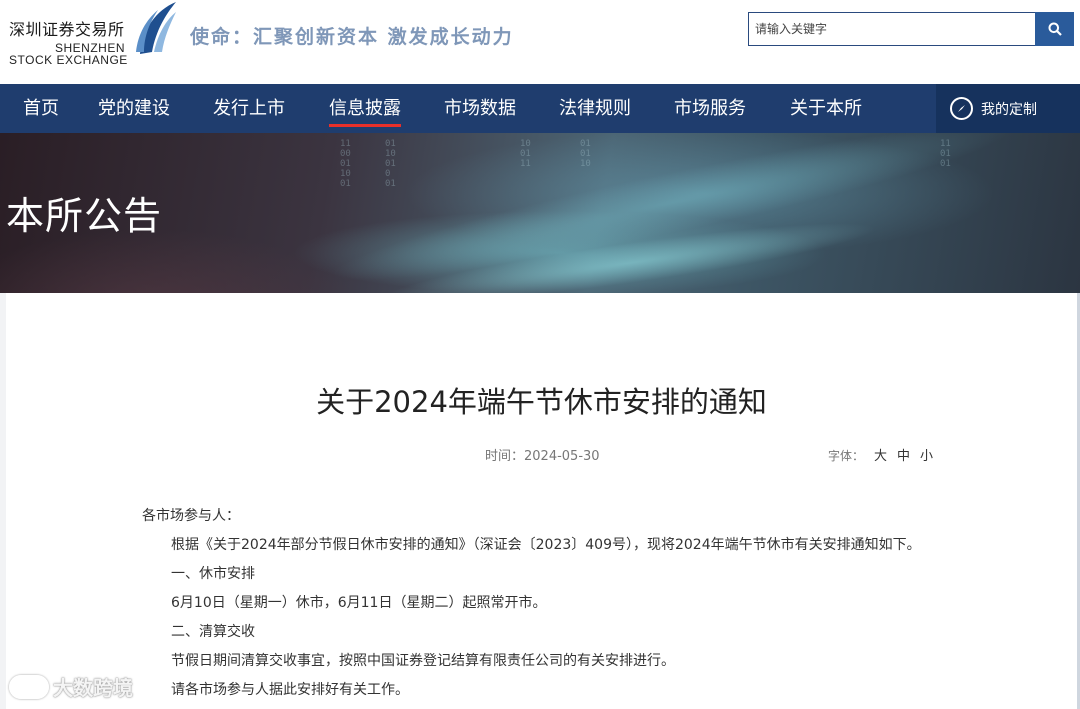 The width and height of the screenshot is (1080, 709). Describe the element at coordinates (595, 108) in the screenshot. I see `nav-item-rules: 法律规则` at that location.